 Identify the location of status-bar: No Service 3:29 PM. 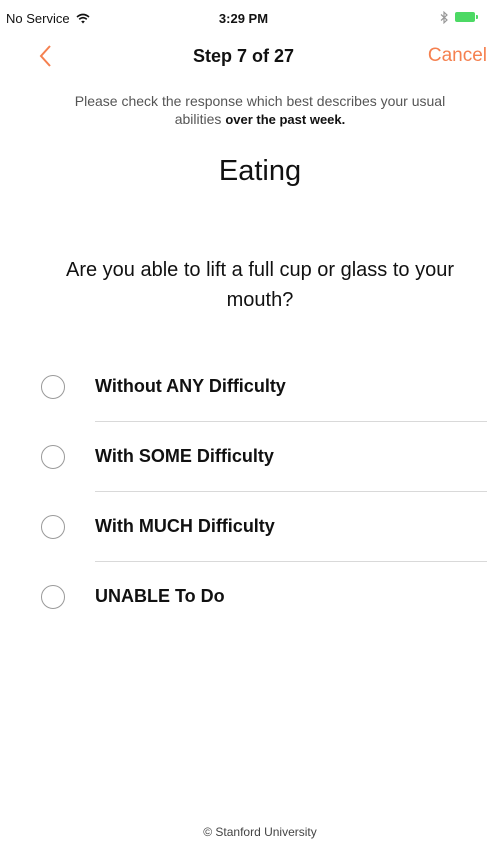
(243, 18).